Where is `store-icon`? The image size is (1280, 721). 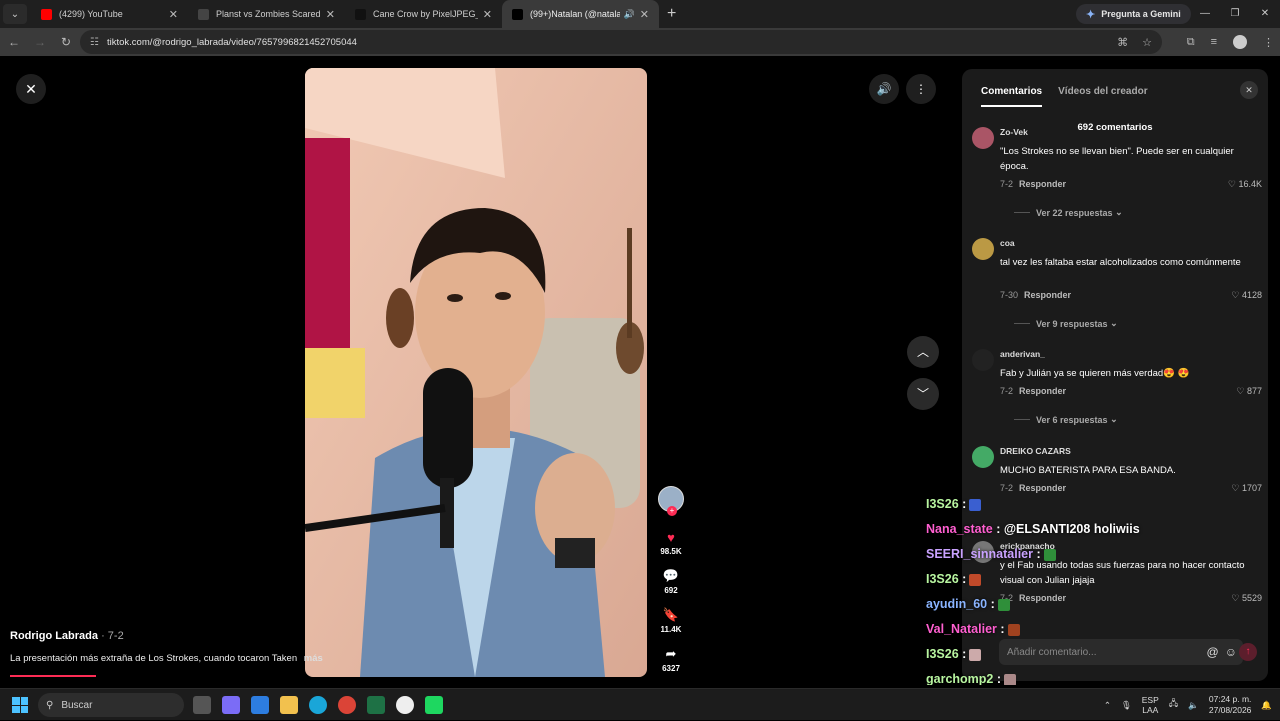
store-icon is located at coordinates (260, 705).